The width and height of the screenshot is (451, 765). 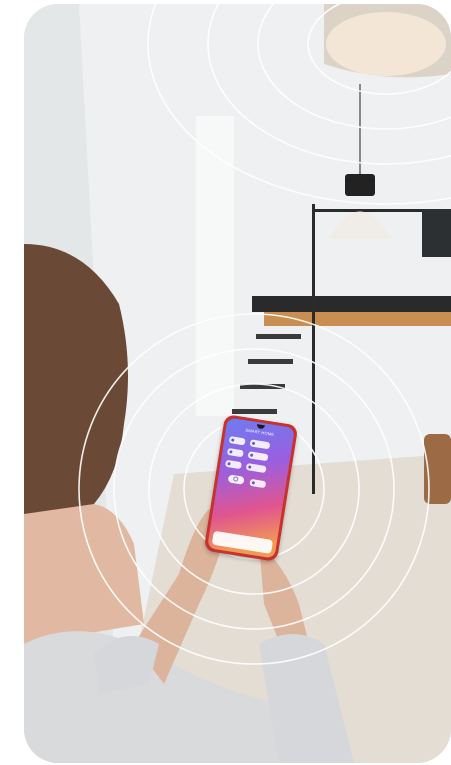 I want to click on pendant-lamp-glow, so click(x=386, y=44).